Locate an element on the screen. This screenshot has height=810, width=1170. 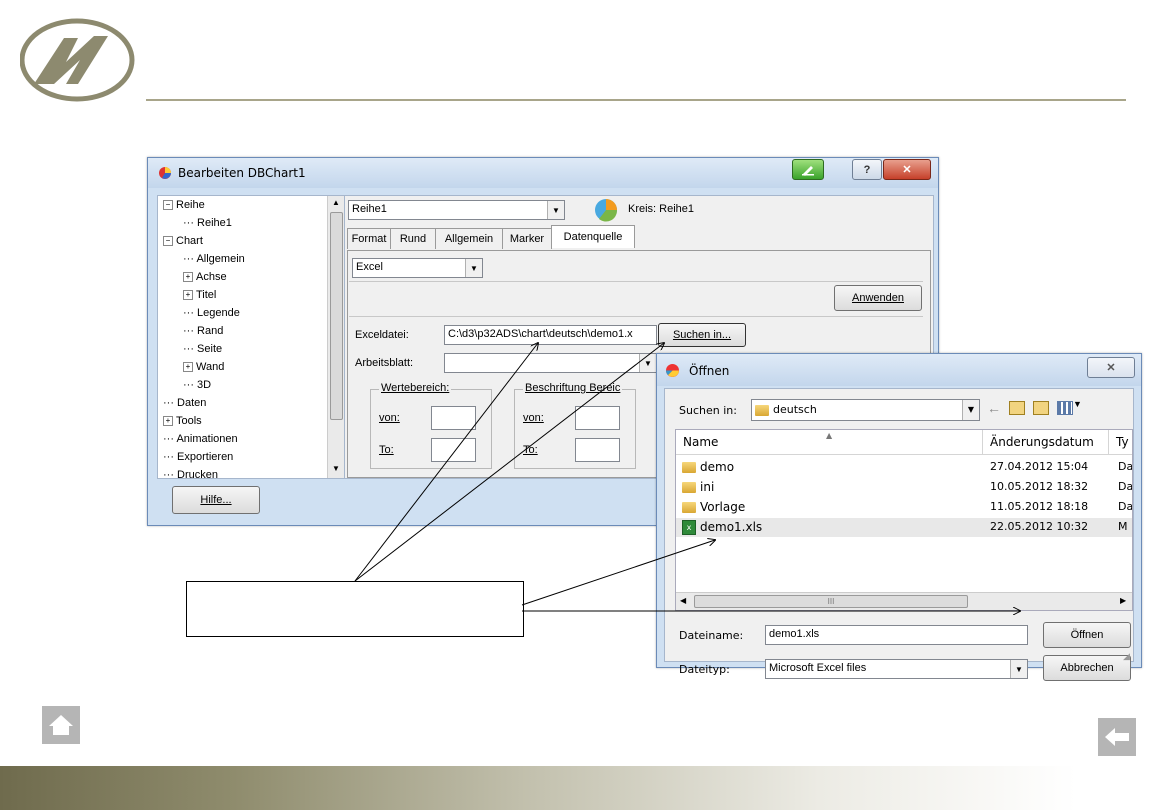
arrow-to-demo-file is located at coordinates (618, 573).